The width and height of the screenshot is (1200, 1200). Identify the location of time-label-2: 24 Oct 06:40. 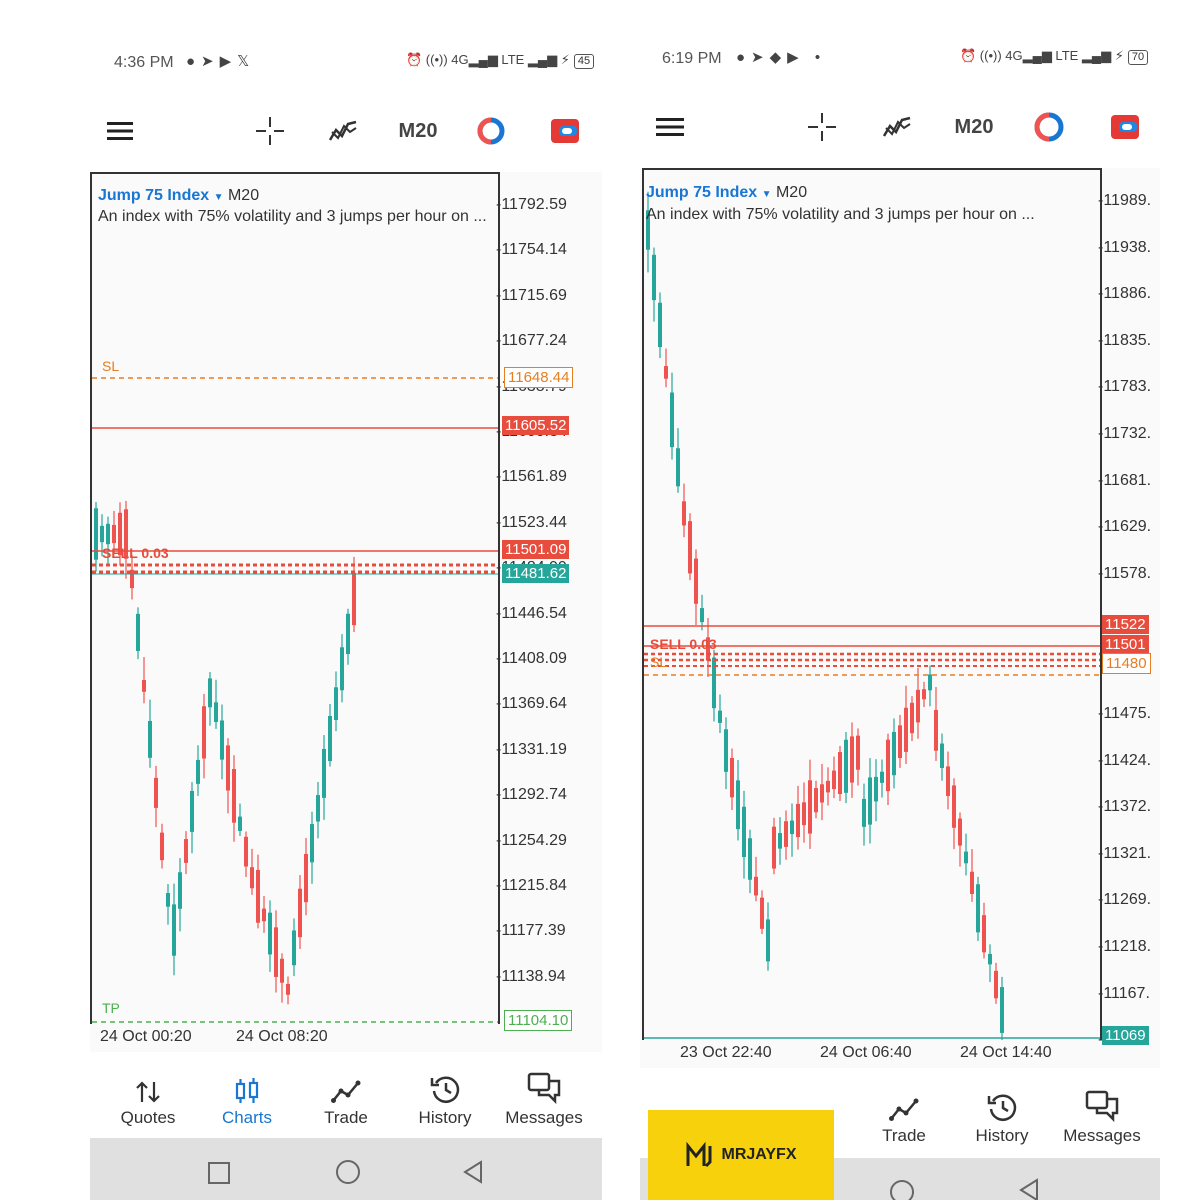
(866, 1052).